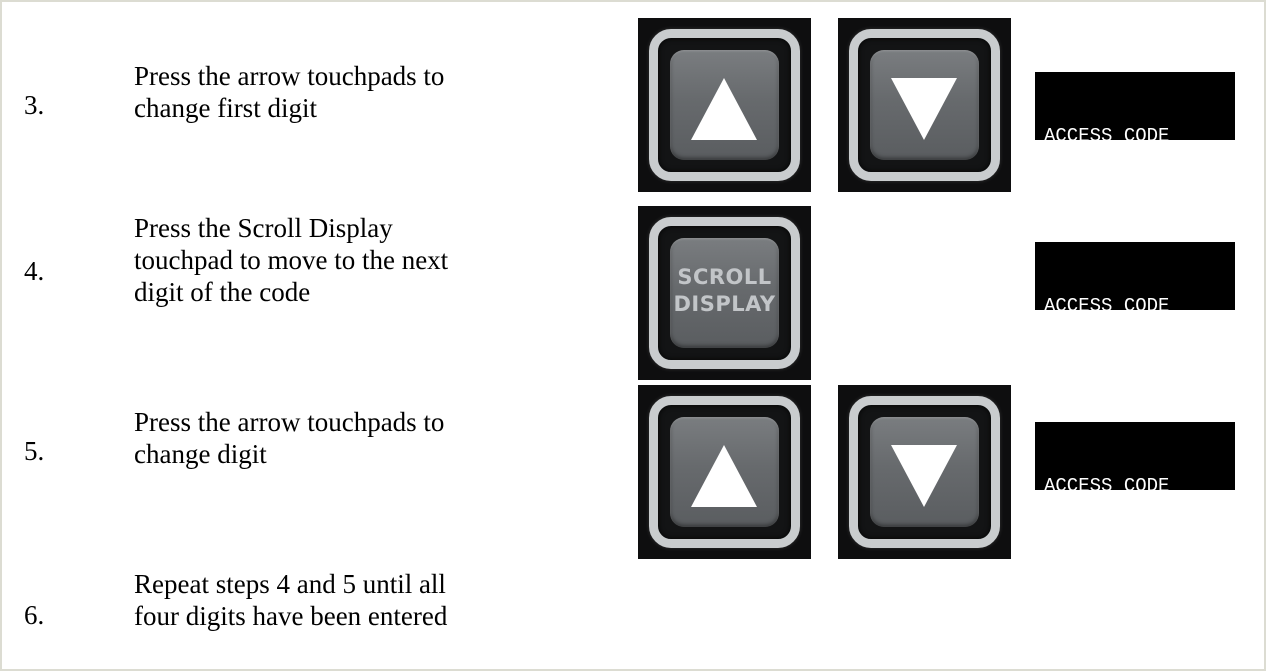  I want to click on instruction-line: touchpad to move to the next, so click(291, 260).